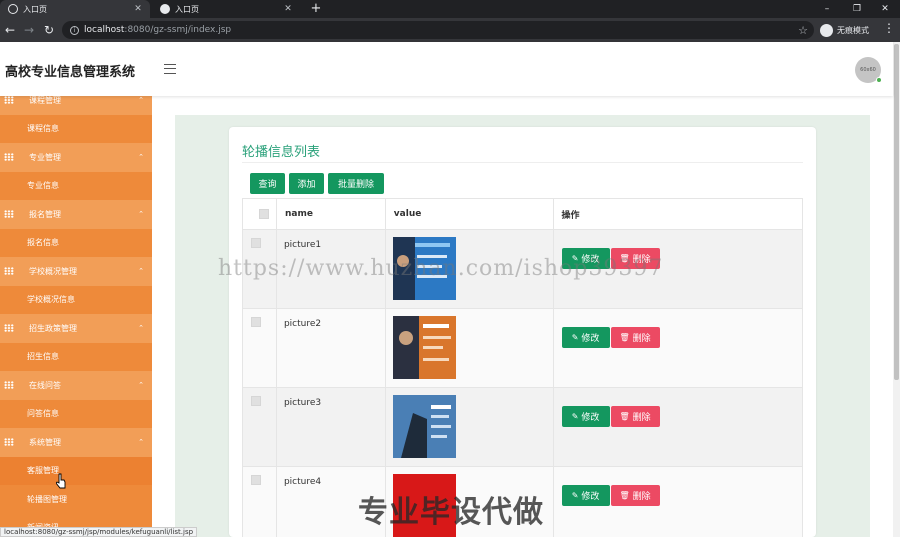 This screenshot has height=537, width=900. Describe the element at coordinates (76, 214) in the screenshot. I see `sidebar-group: 报名管理 ⌃` at that location.